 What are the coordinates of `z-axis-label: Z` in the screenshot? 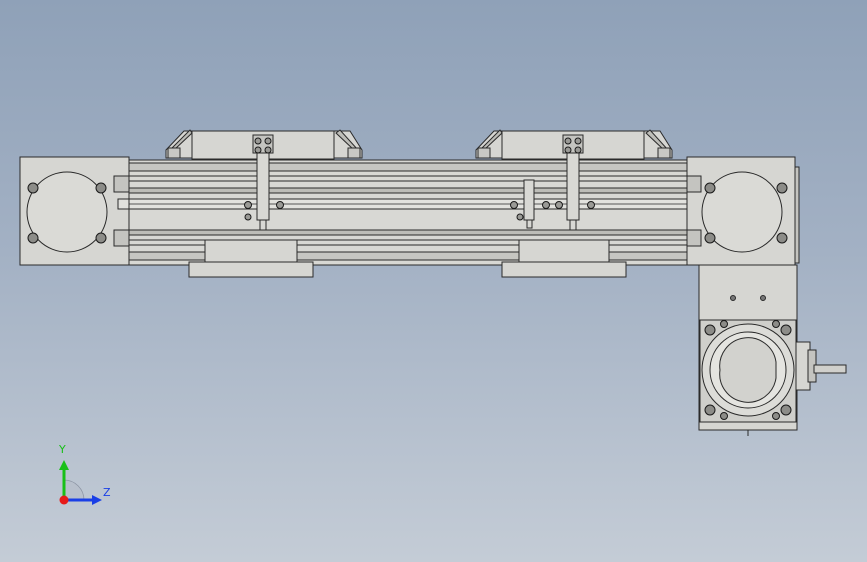 It's located at (107, 492).